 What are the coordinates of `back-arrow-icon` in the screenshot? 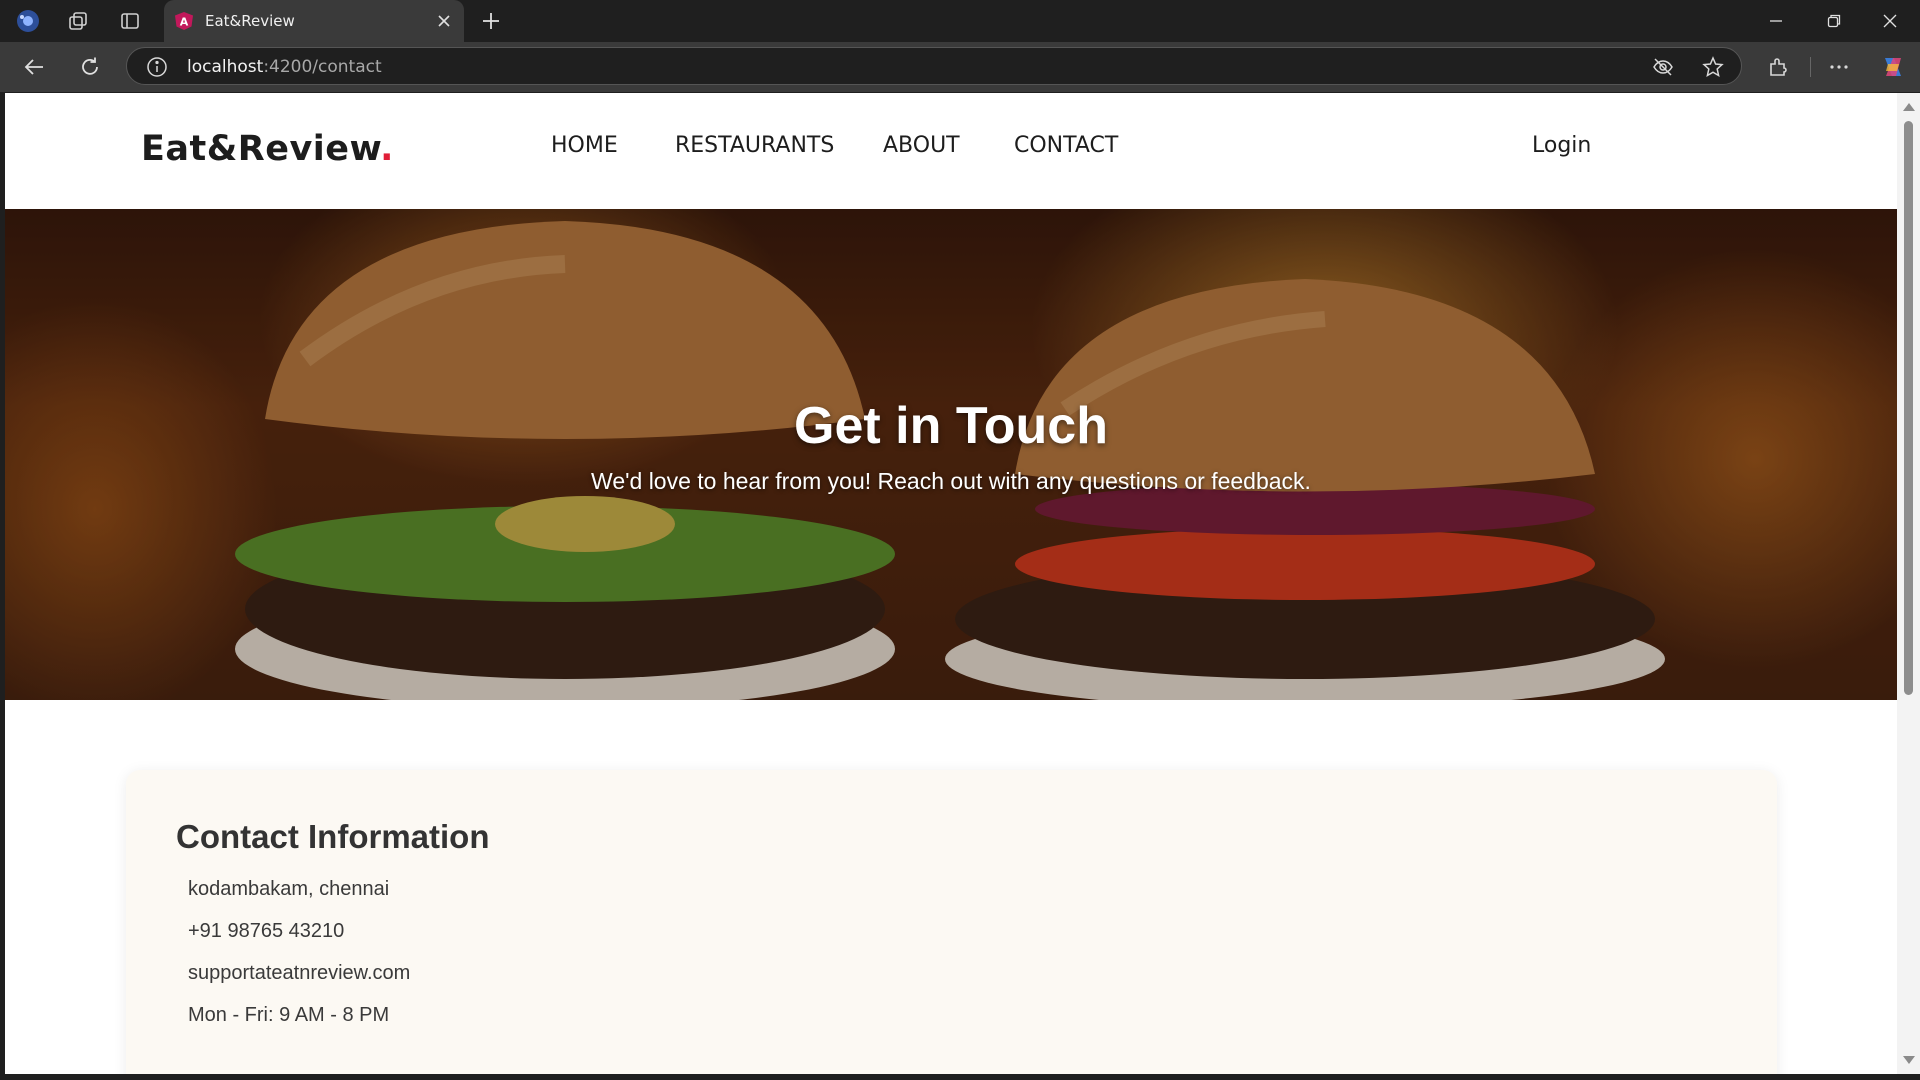 It's located at (34, 67).